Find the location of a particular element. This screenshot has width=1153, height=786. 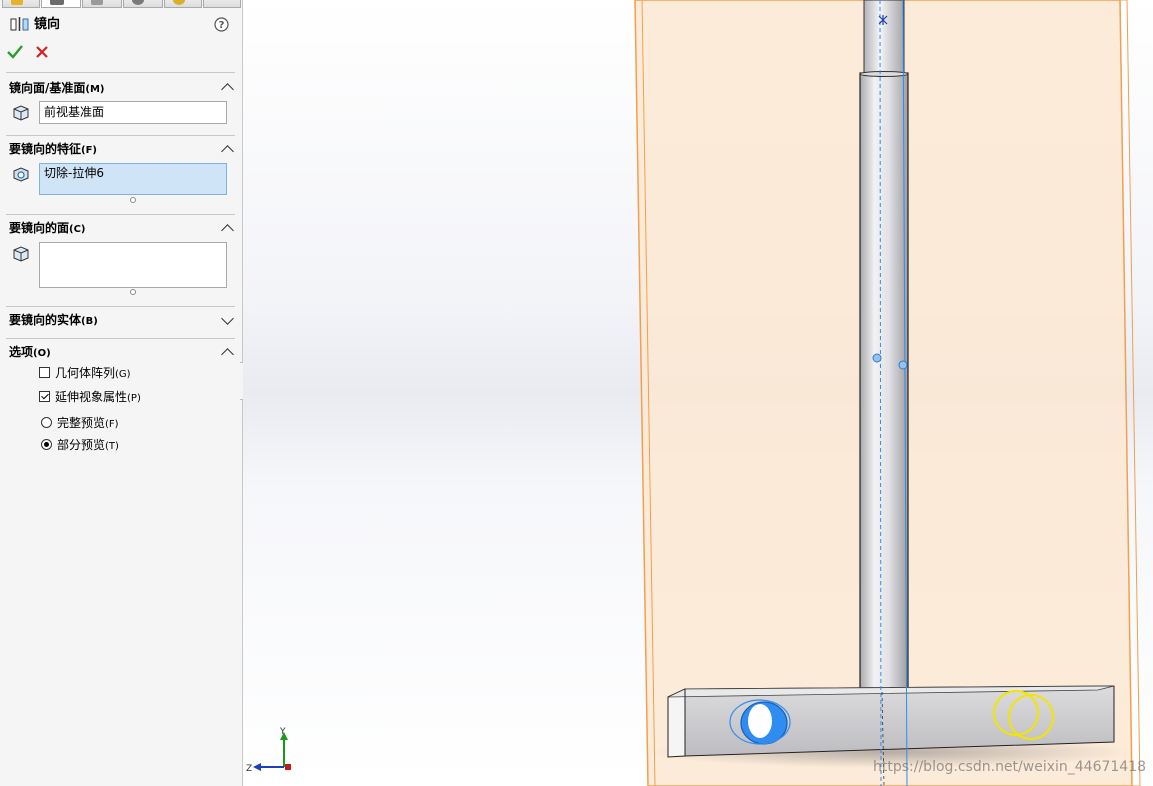

mirror-plane-input is located at coordinates (134, 111).